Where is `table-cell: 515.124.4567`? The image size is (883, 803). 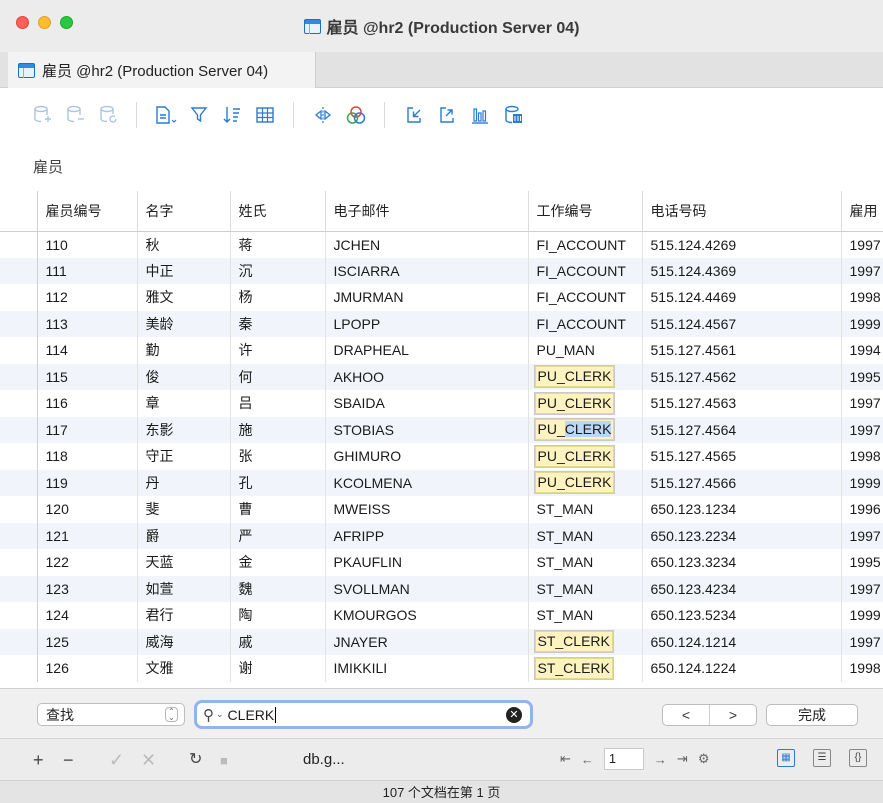 table-cell: 515.124.4567 is located at coordinates (742, 323).